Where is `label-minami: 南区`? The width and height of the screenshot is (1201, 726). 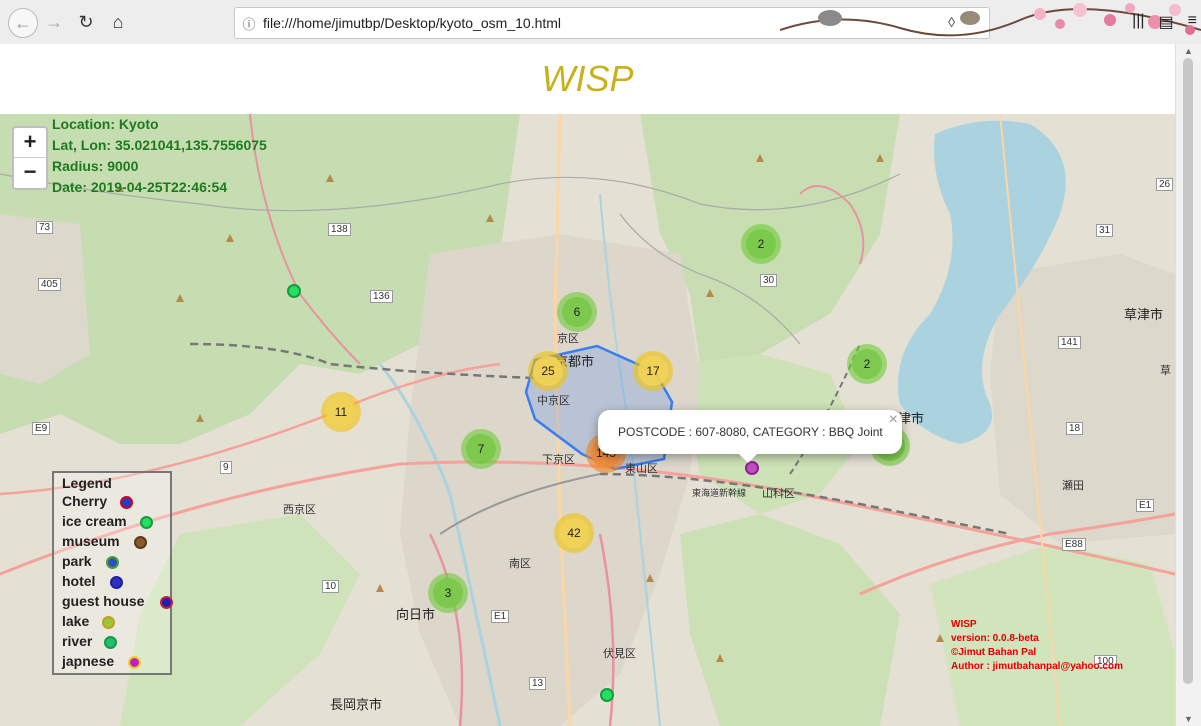
label-minami: 南区 is located at coordinates (520, 564).